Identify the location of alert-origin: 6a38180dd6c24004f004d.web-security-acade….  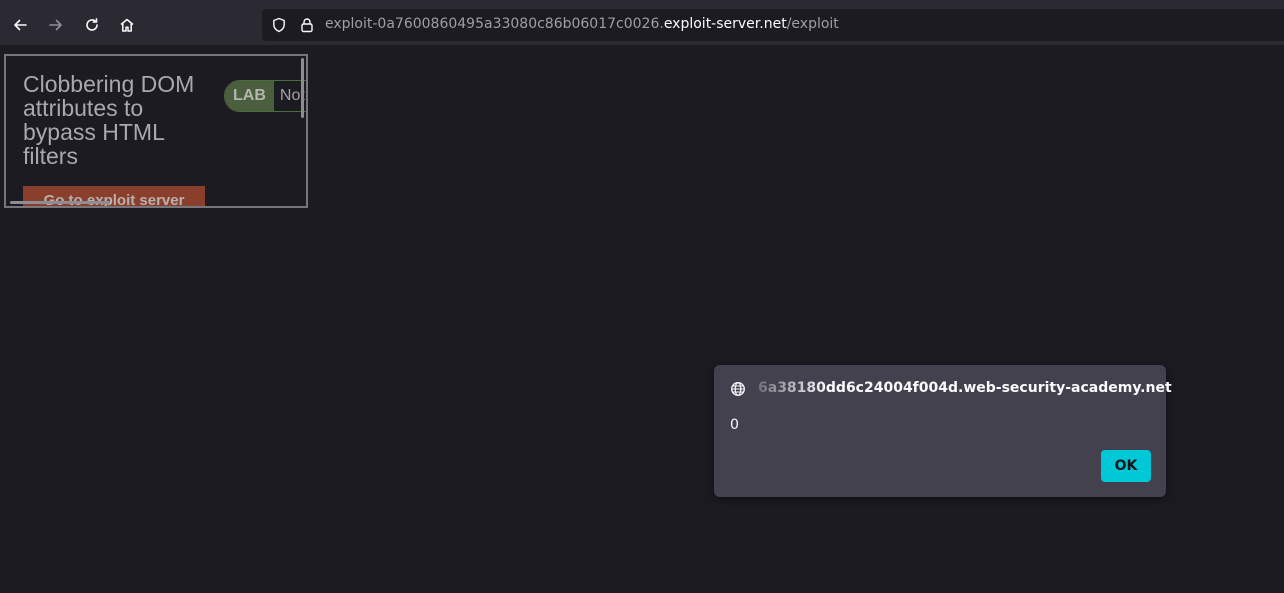
(965, 388).